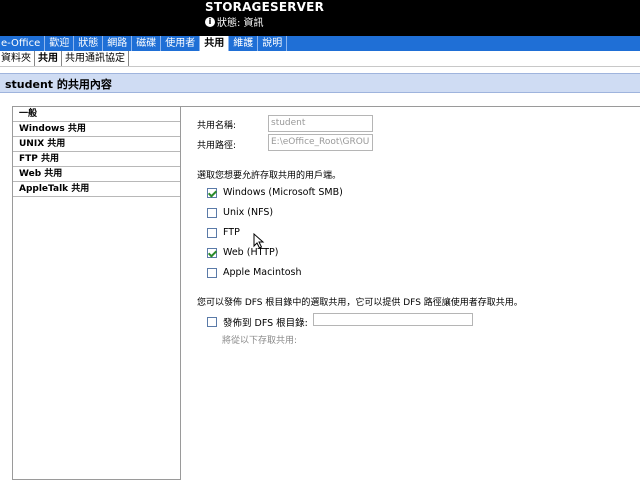  Describe the element at coordinates (273, 43) in the screenshot. I see `nav-item-help: 說明` at that location.